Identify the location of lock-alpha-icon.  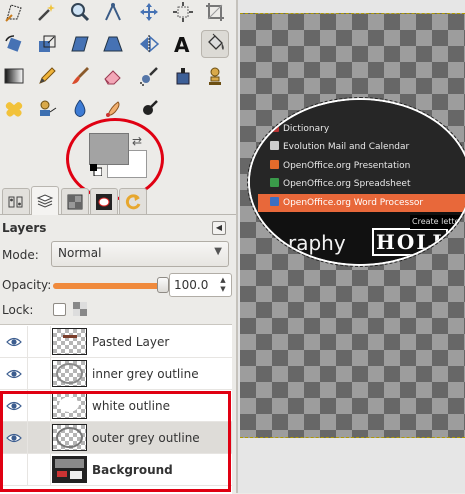
(80, 309).